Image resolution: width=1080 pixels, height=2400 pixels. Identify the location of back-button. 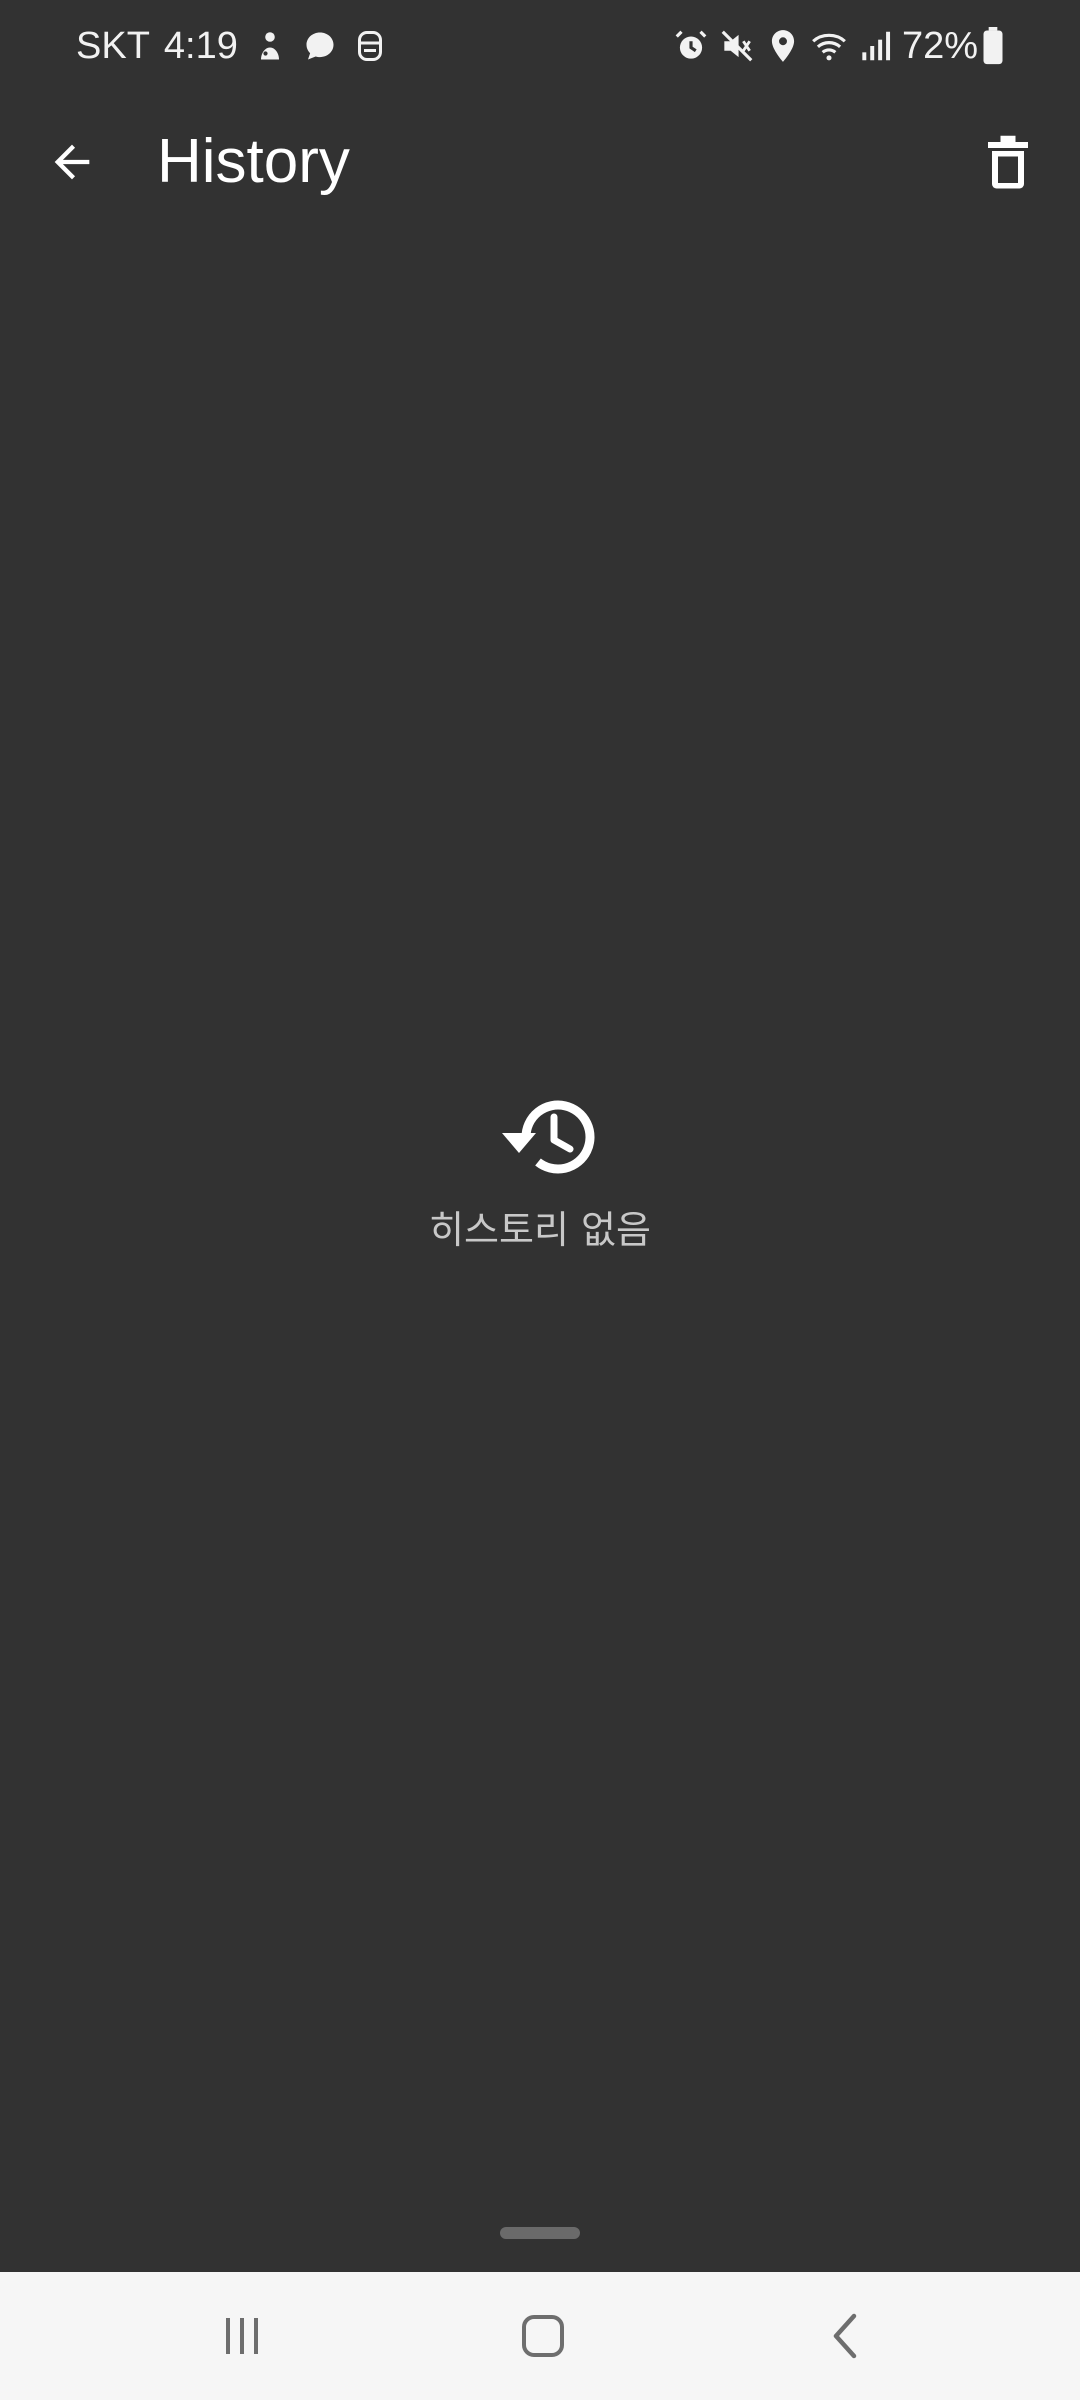
(72, 162).